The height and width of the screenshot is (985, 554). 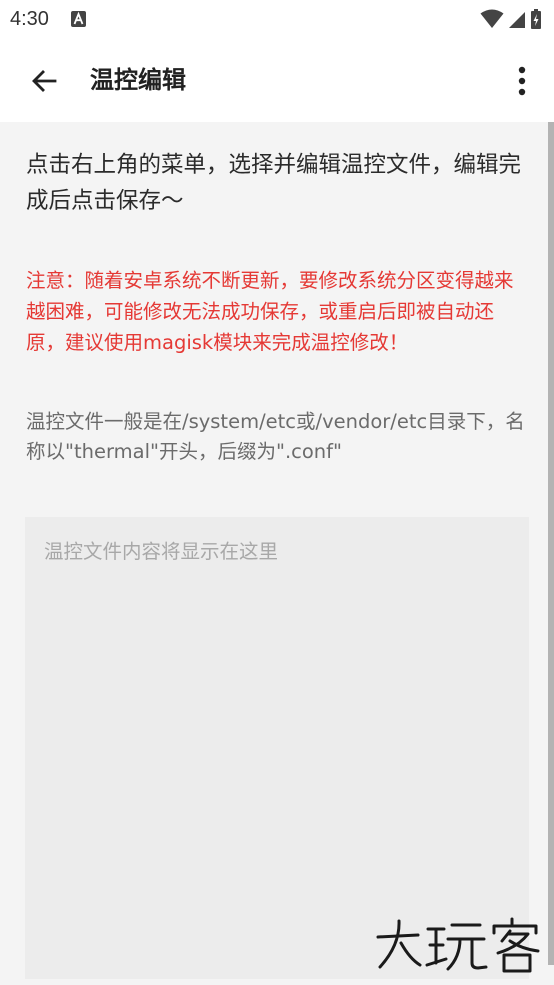 What do you see at coordinates (517, 20) in the screenshot?
I see `signal-icon` at bounding box center [517, 20].